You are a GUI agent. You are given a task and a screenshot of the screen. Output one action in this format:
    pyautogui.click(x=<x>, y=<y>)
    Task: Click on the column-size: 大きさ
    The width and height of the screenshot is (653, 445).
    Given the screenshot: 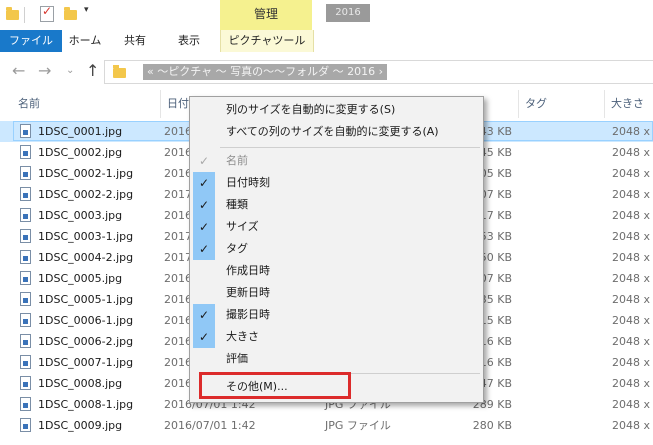 What is the action you would take?
    pyautogui.click(x=628, y=104)
    